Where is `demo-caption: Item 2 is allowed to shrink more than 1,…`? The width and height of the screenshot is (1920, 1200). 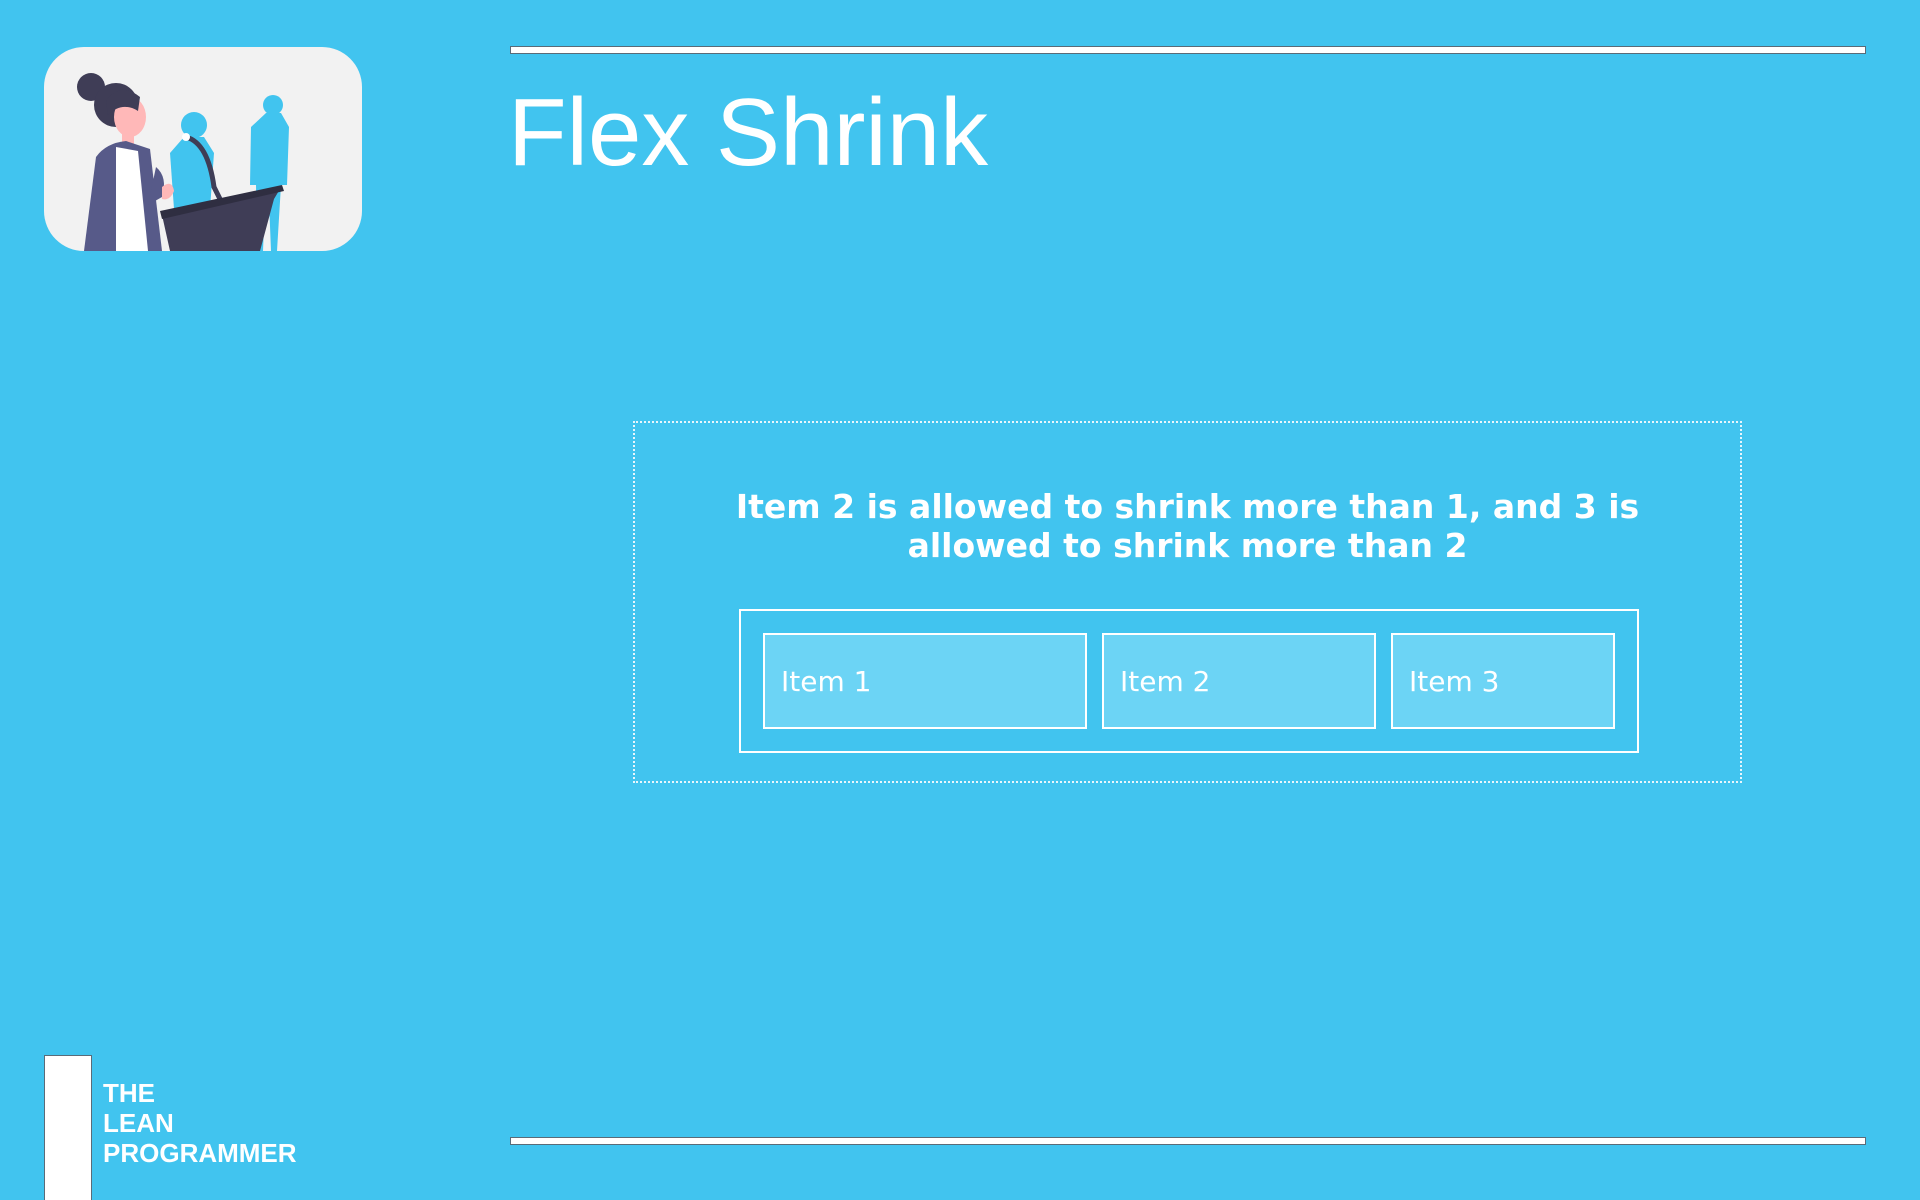
demo-caption: Item 2 is allowed to shrink more than 1,… is located at coordinates (1187, 526).